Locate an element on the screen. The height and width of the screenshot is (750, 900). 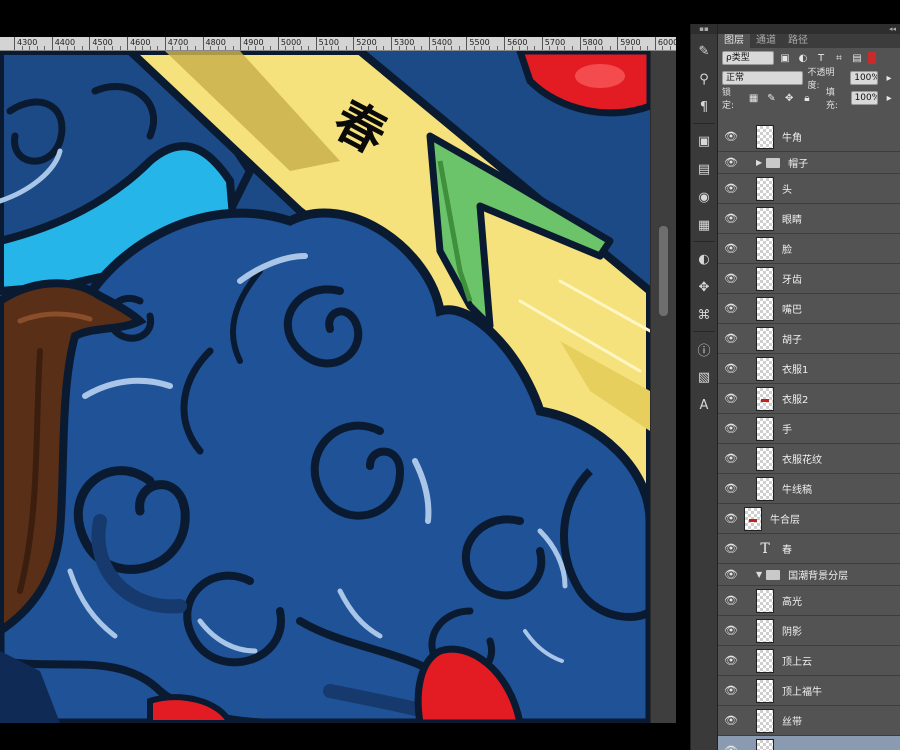
opacity-input: 100% is located at coordinates (864, 78).